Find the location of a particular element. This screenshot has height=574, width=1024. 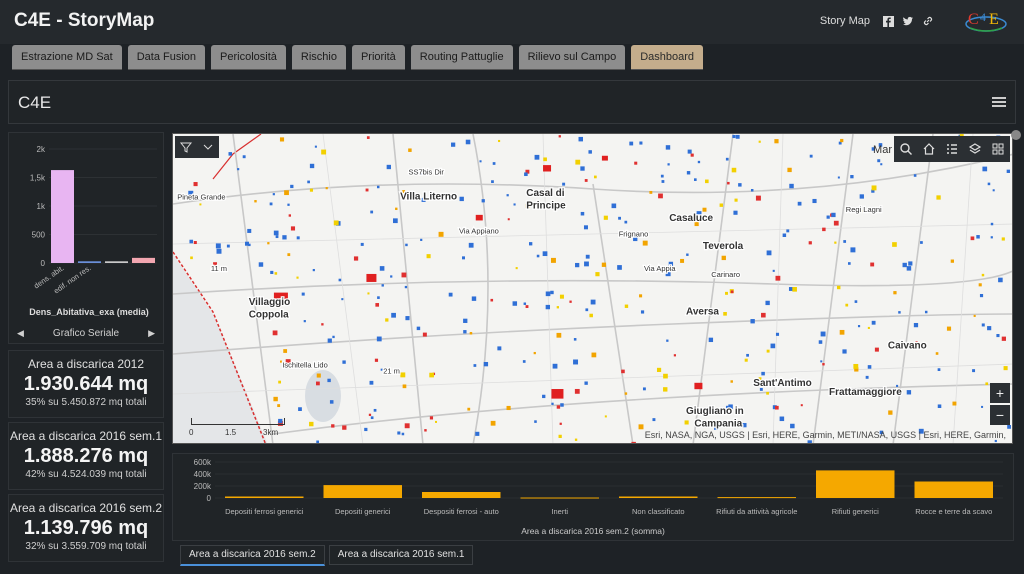

stat-subtext: 32% su 3.559.709 mq totali is located at coordinates (86, 546).